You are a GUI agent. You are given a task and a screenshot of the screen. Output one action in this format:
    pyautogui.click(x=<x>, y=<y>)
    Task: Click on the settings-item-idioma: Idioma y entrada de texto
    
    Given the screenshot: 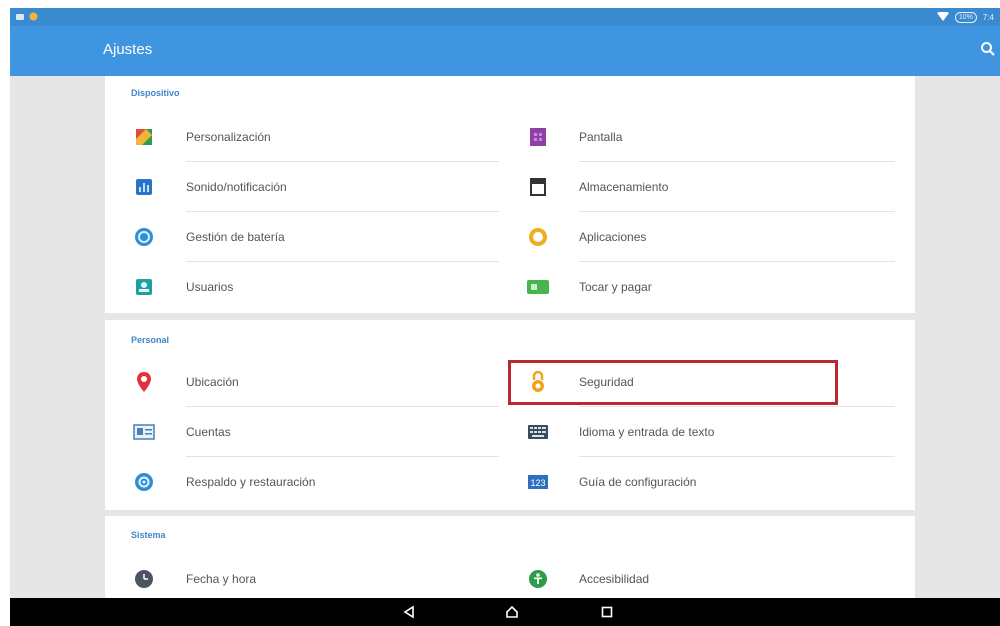 What is the action you would take?
    pyautogui.click(x=710, y=432)
    